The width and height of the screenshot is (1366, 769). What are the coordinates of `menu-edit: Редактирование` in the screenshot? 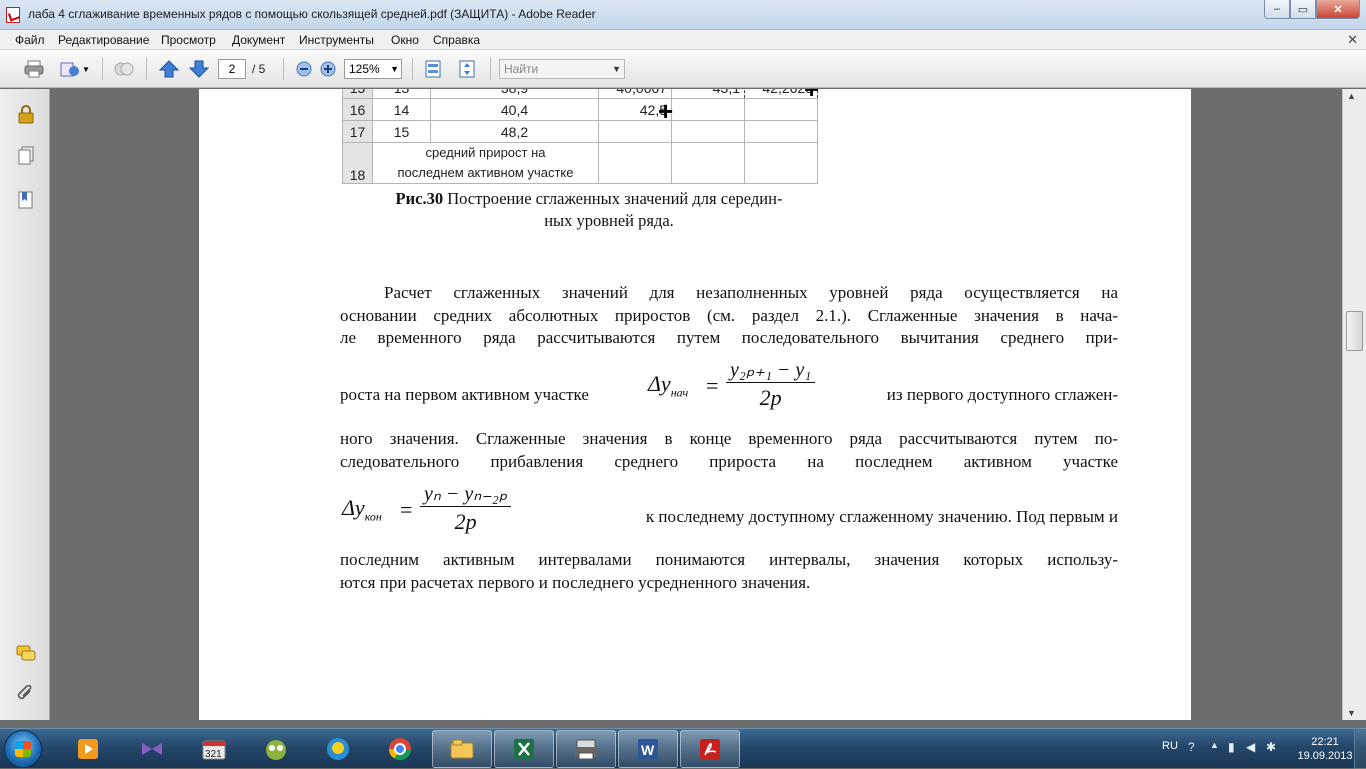 It's located at (103, 40).